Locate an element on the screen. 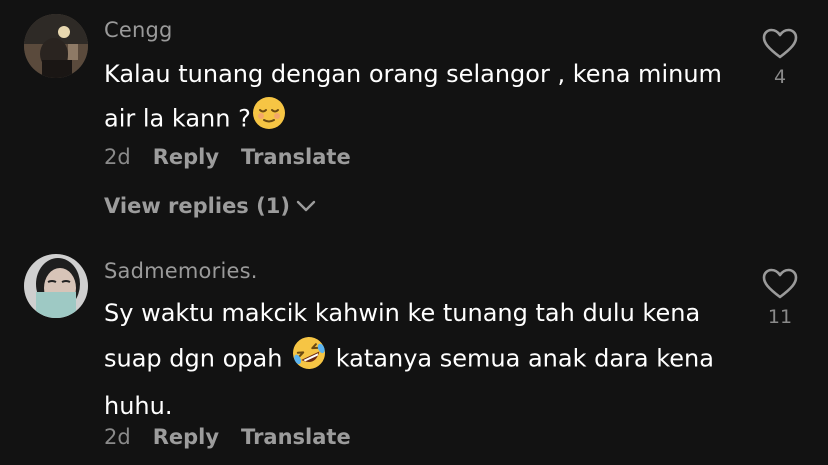 The height and width of the screenshot is (465, 828). view-replies-button: View replies (1) is located at coordinates (210, 206).